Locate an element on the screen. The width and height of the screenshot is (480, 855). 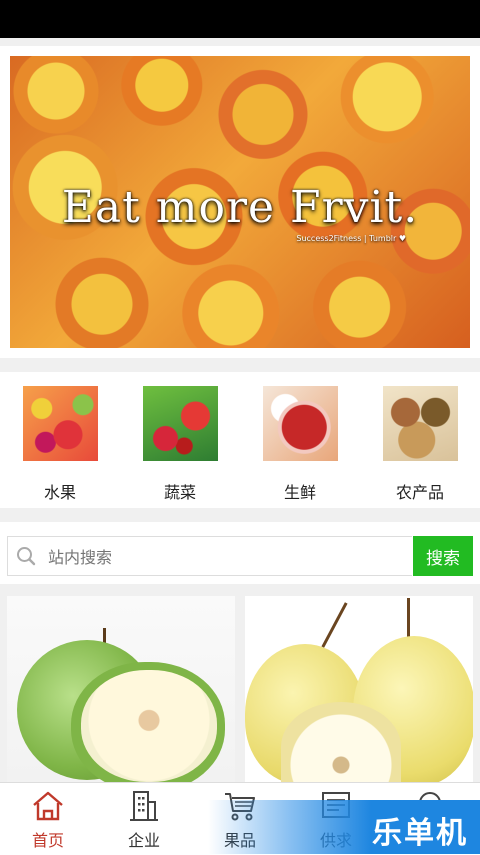
vegetable-thumbnail is located at coordinates (180, 423).